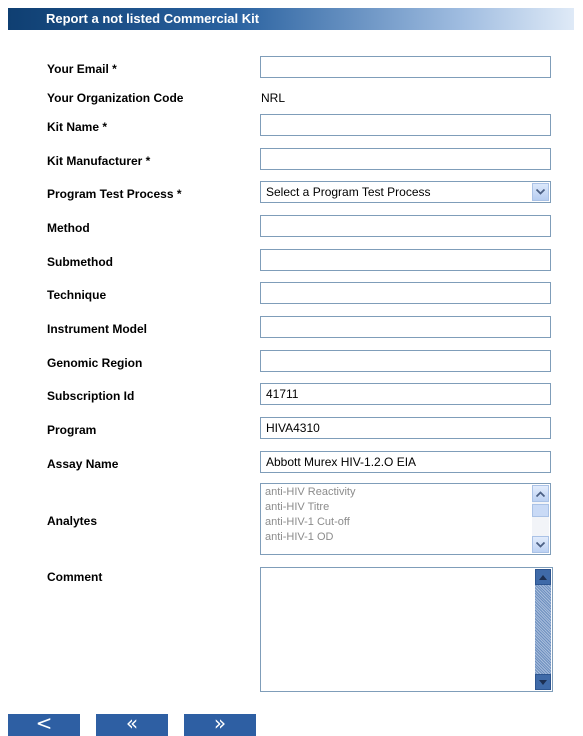 The width and height of the screenshot is (583, 736). Describe the element at coordinates (95, 363) in the screenshot. I see `genomic-region-label: Genomic Region` at that location.